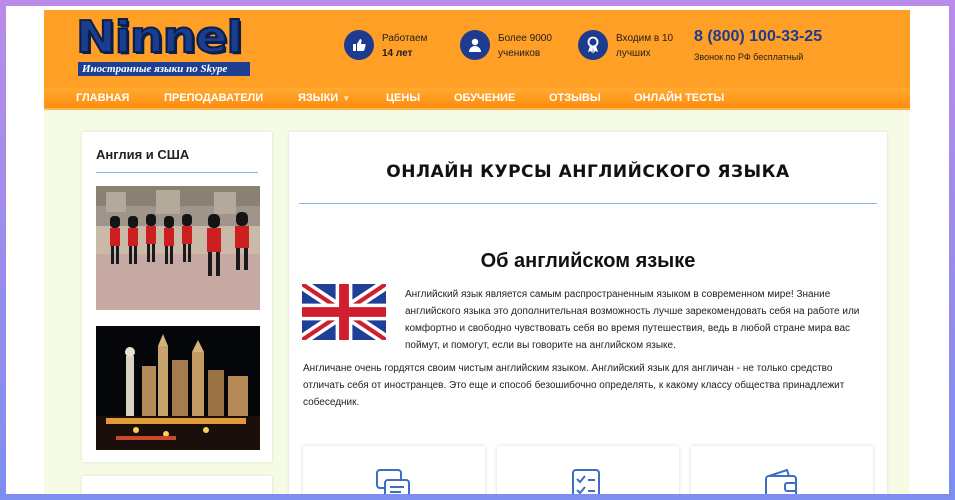 This screenshot has height=500, width=955. What do you see at coordinates (586, 481) in the screenshot?
I see `checklist-icon` at bounding box center [586, 481].